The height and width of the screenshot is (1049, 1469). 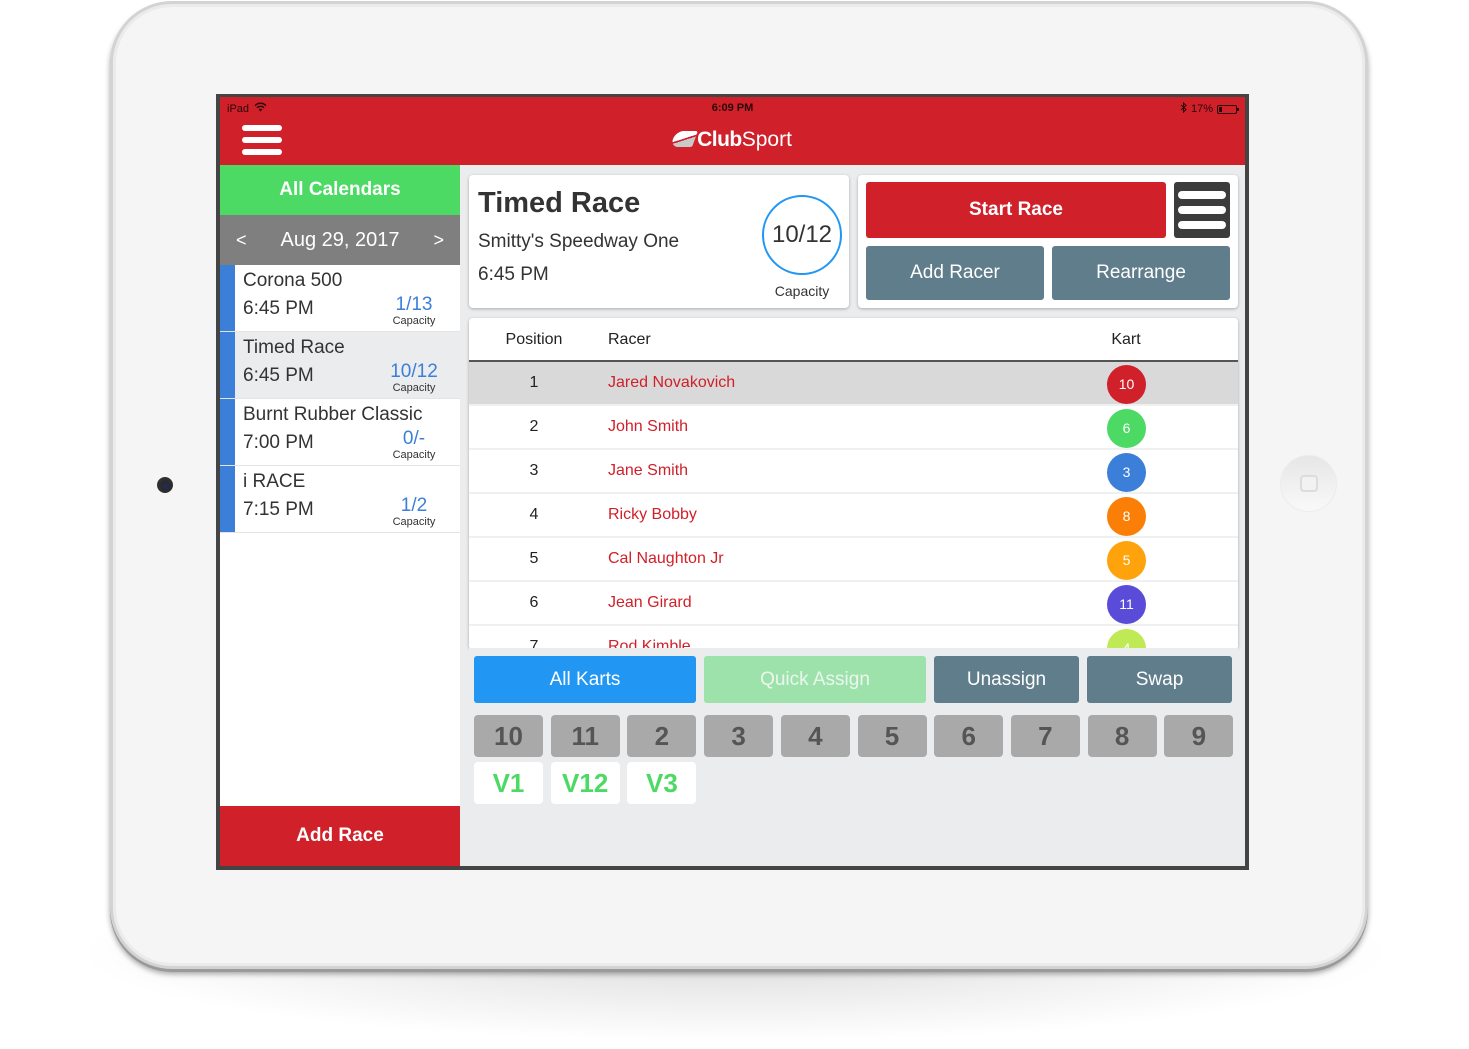 I want to click on table-row: 5 Cal Naughton Jr 5, so click(x=853, y=560).